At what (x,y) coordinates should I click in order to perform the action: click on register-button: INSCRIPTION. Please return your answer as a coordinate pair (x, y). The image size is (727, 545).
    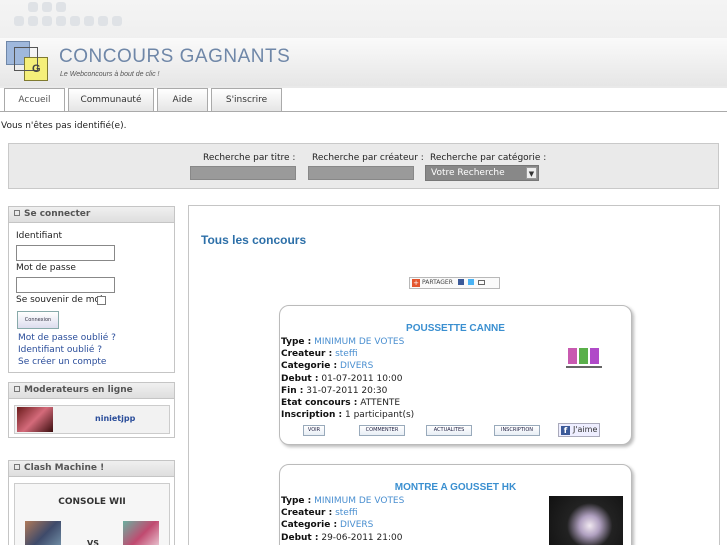
    Looking at the image, I should click on (517, 430).